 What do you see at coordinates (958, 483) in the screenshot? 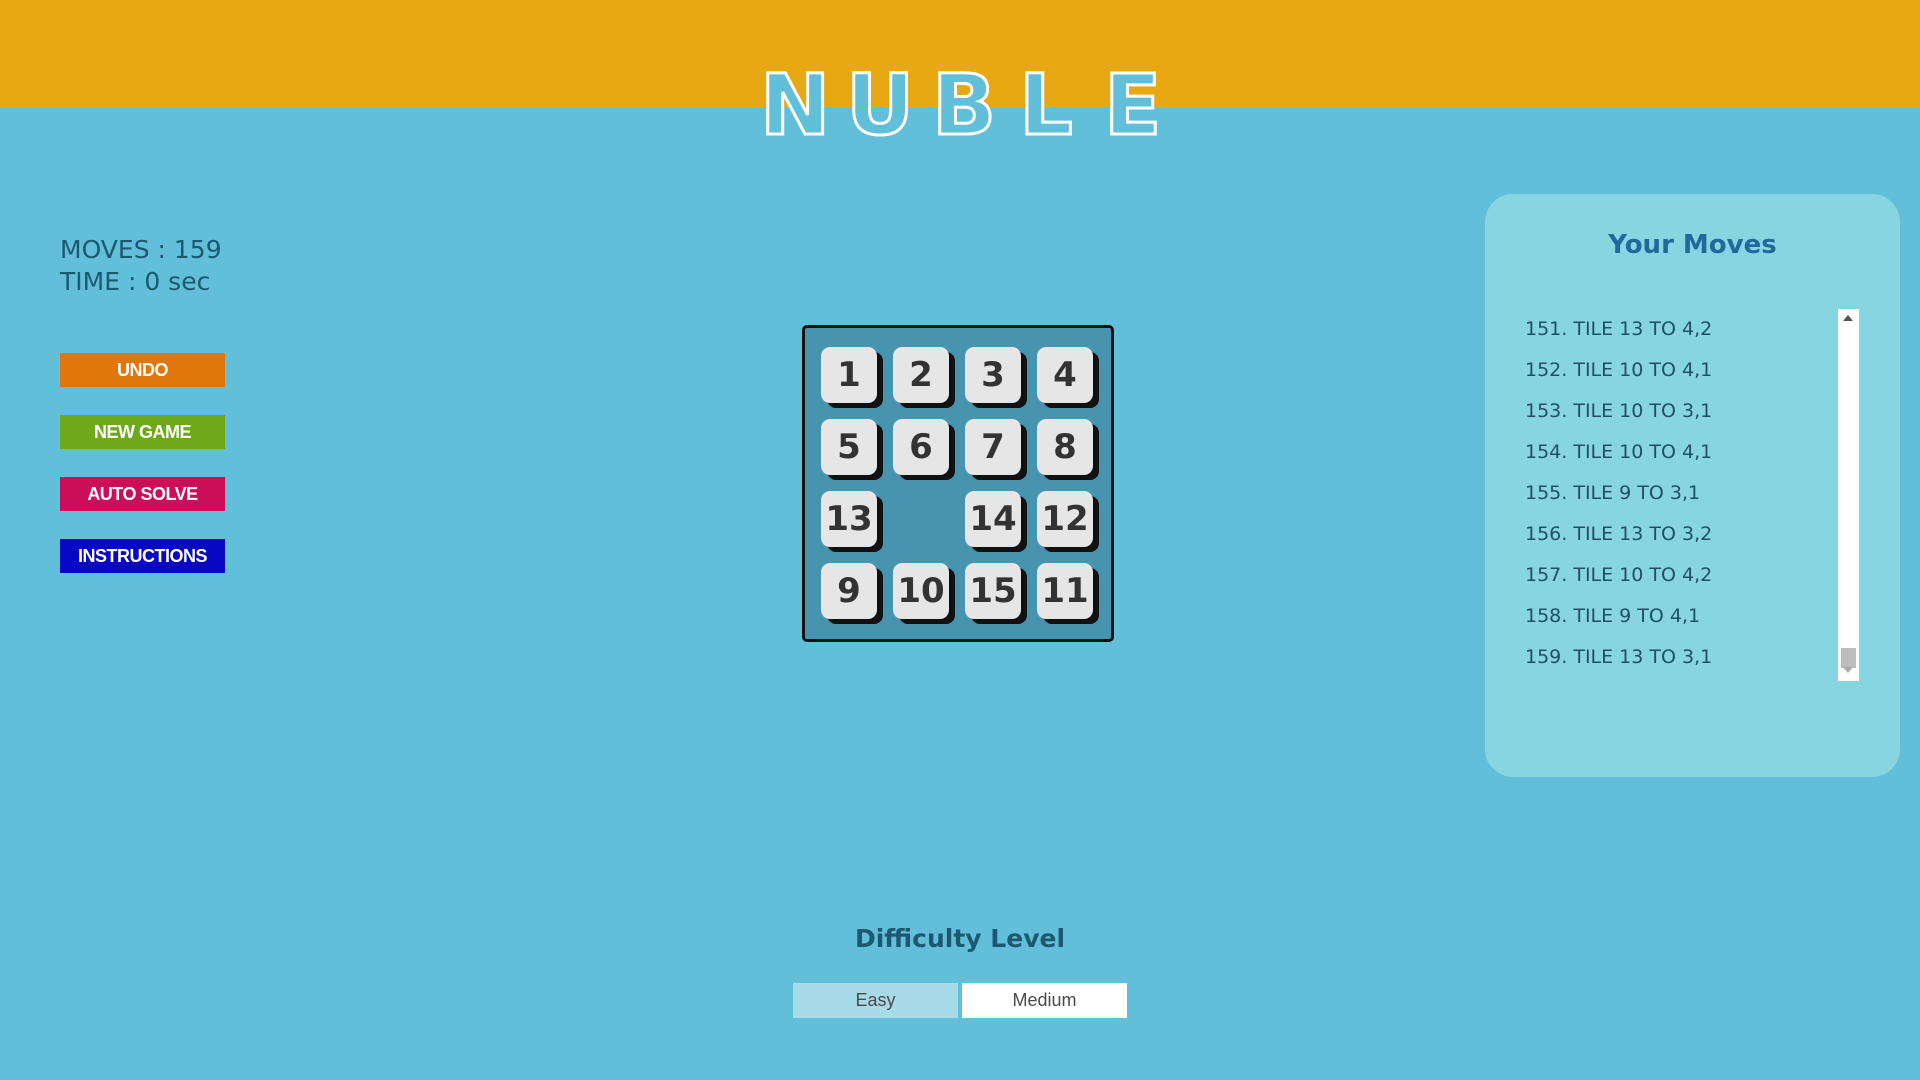
I see `puzzle-board: 1 2 3 4 5 6 7 8 13 14 12 9 10 15 11` at bounding box center [958, 483].